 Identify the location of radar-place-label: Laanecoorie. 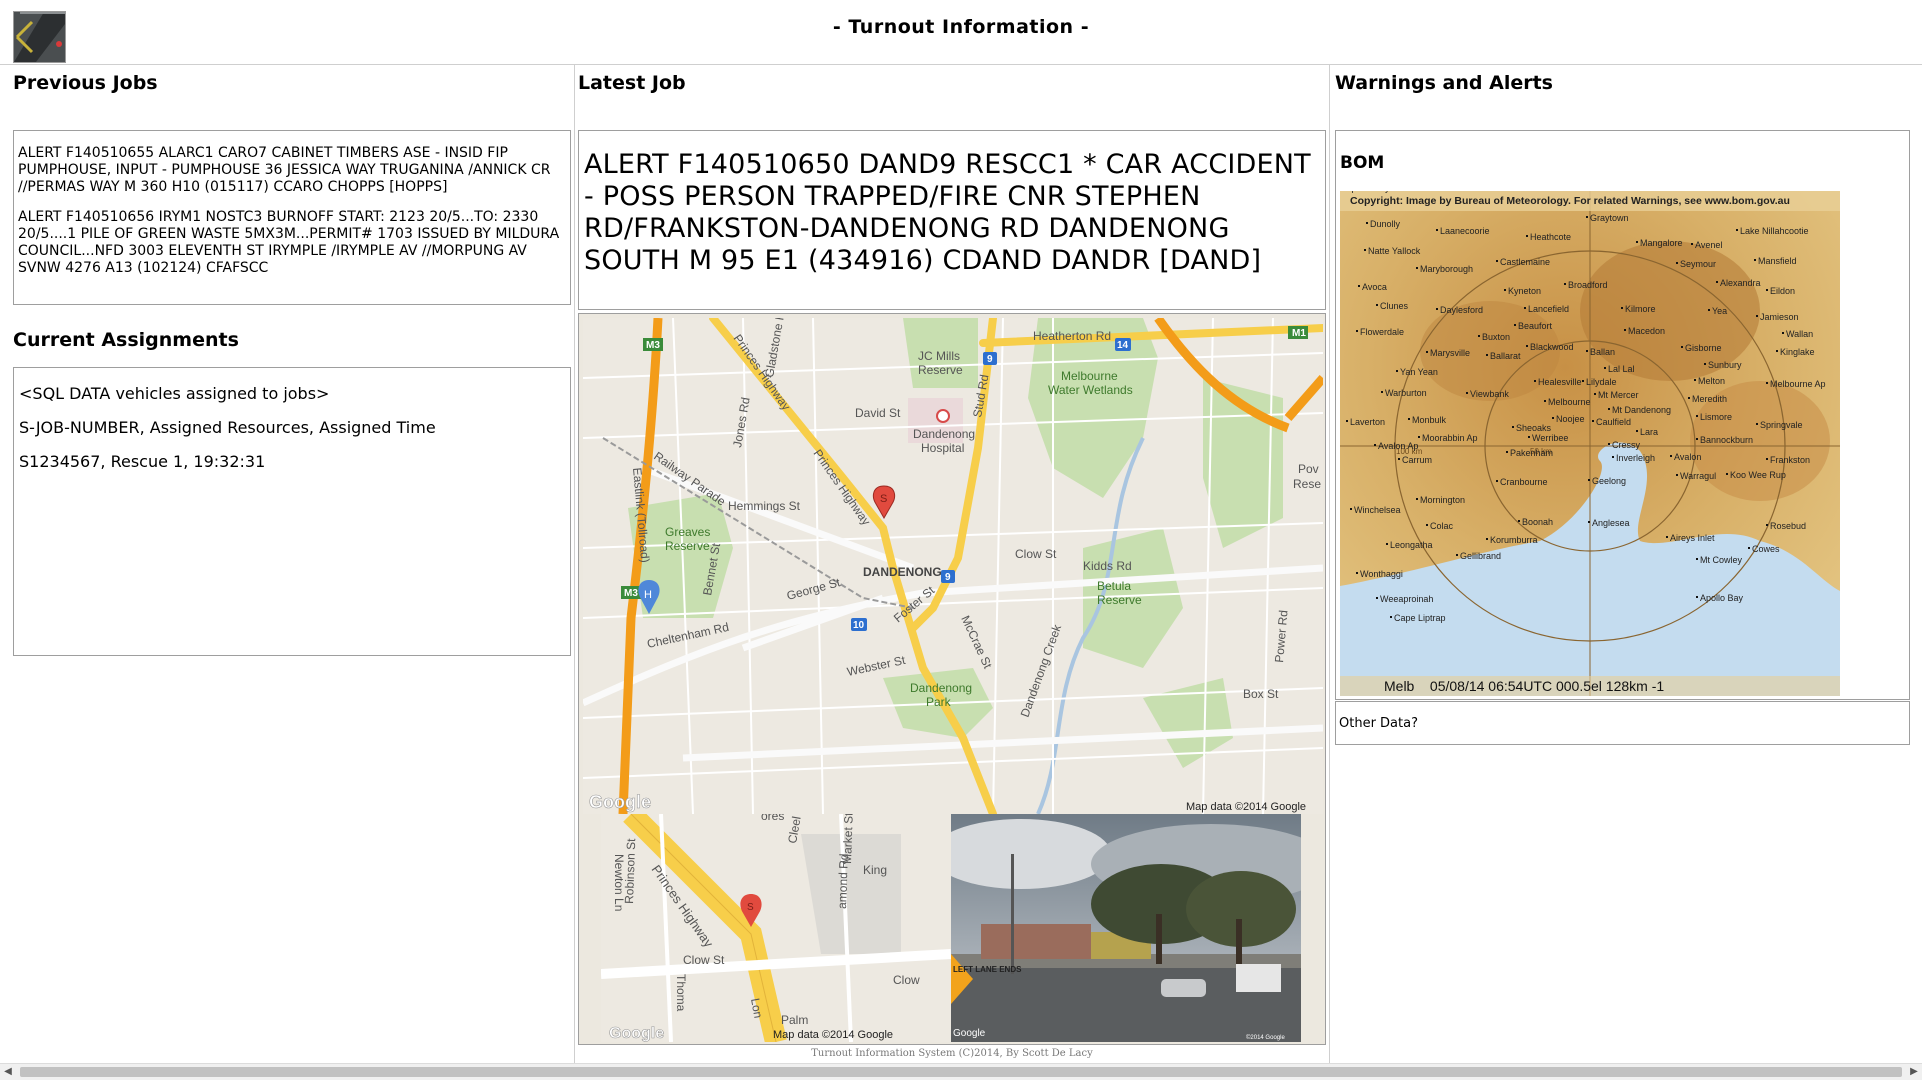
(1465, 231).